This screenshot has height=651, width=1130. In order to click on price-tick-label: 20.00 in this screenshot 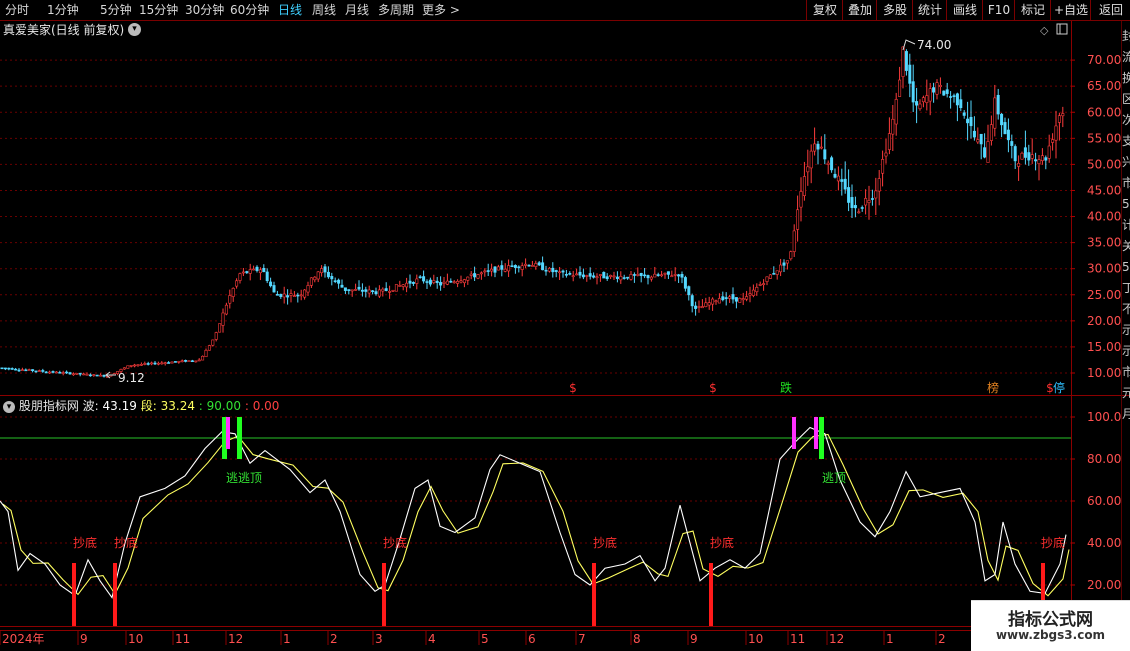, I will do `click(1104, 321)`.